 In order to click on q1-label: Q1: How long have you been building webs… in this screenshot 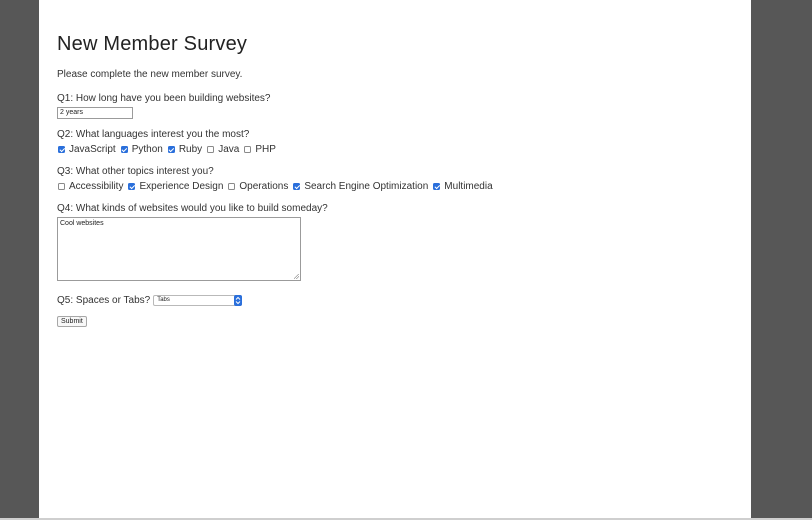, I will do `click(164, 98)`.